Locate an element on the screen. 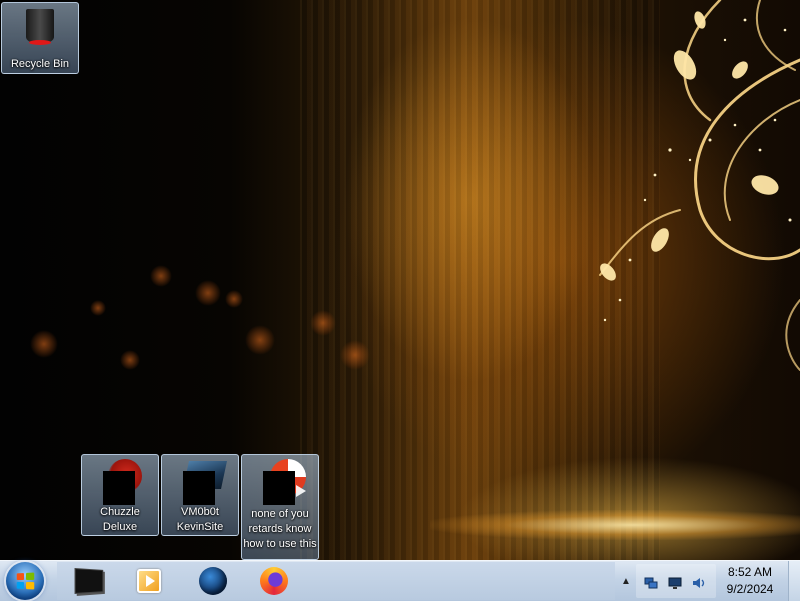 The width and height of the screenshot is (800, 601). taskbar-button-globe is located at coordinates (213, 581).